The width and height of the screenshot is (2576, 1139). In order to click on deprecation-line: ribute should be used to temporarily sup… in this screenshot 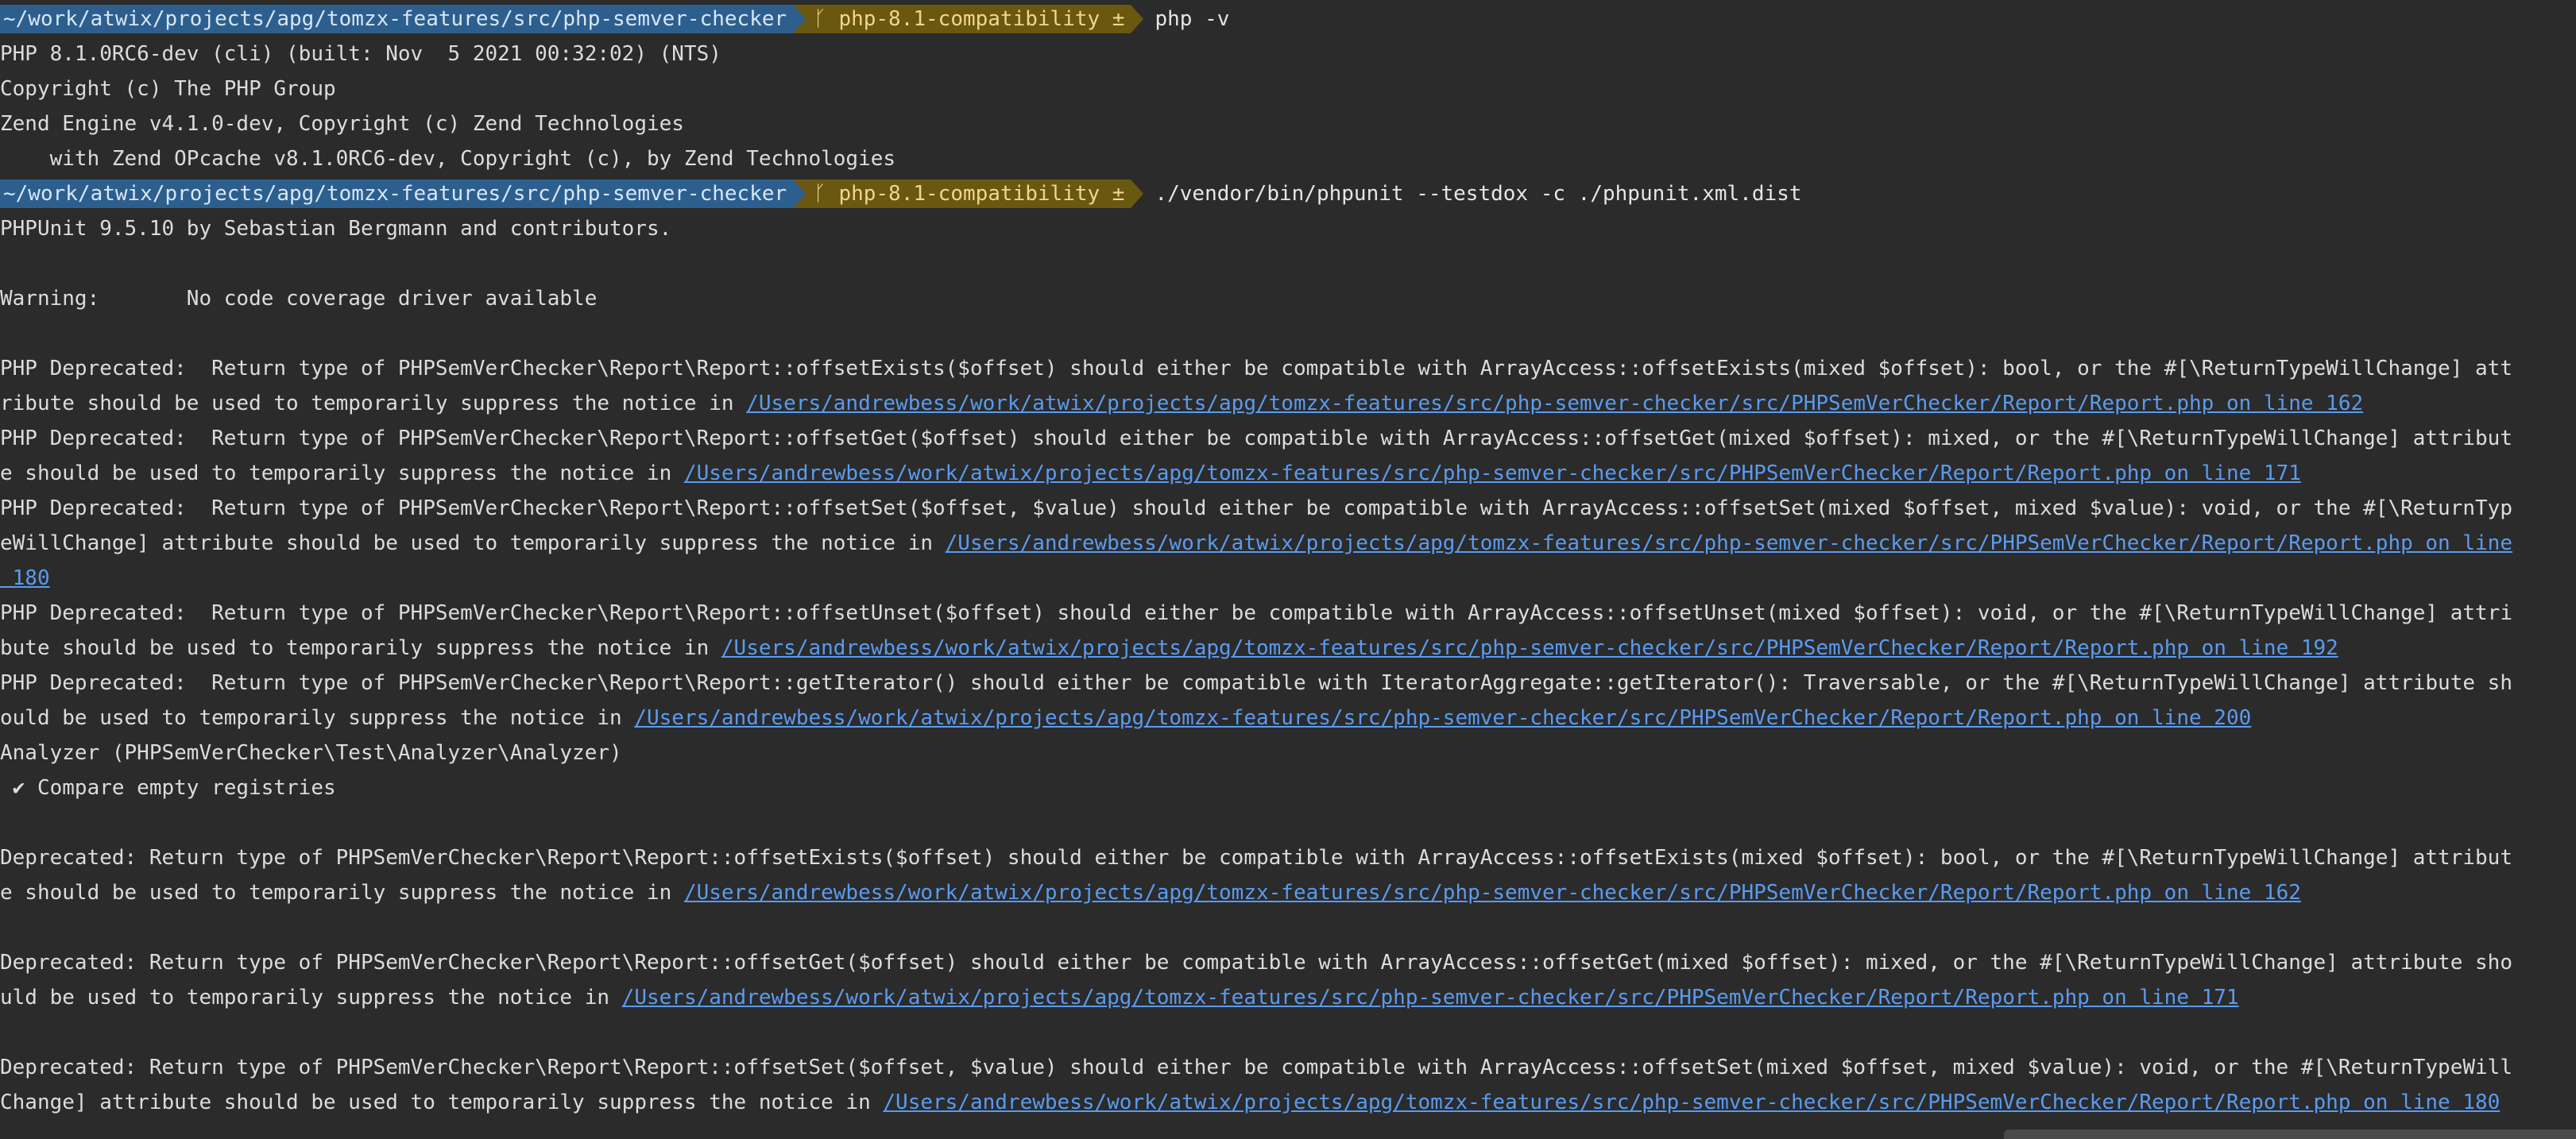, I will do `click(1182, 403)`.